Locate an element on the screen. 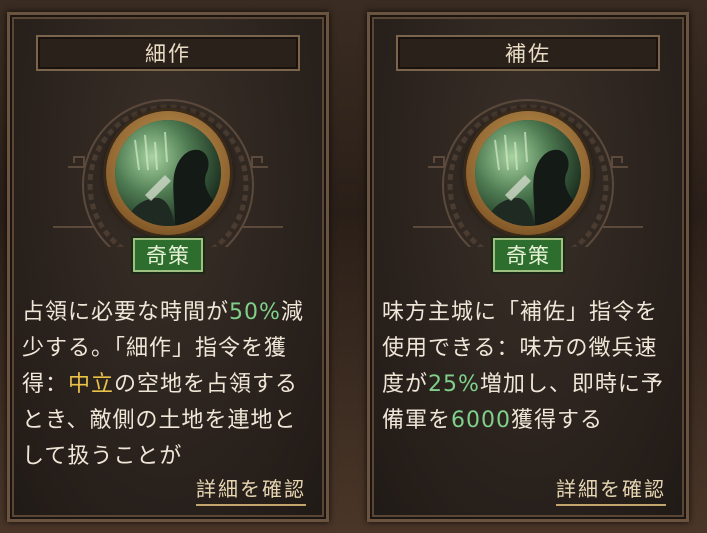  desc-text: 獲得する is located at coordinates (557, 420).